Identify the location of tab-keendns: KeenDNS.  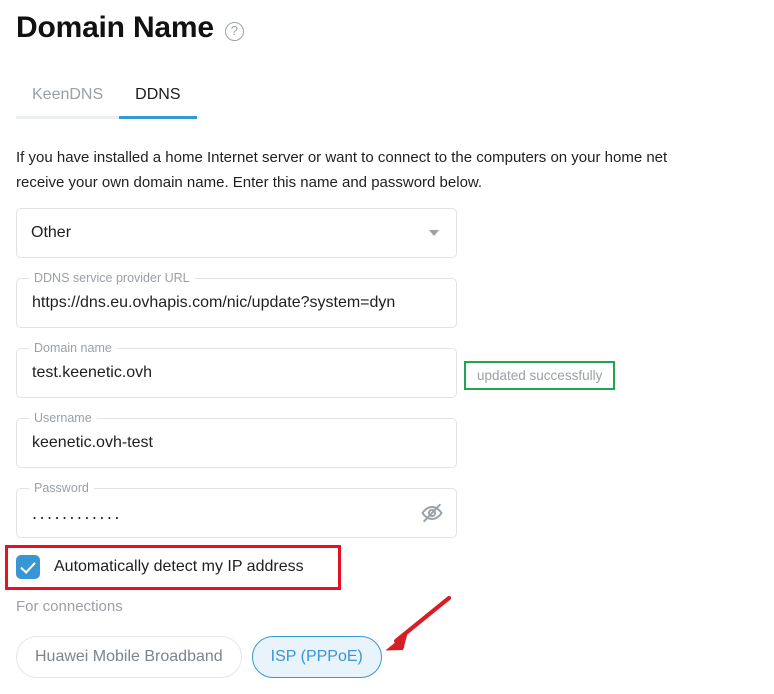
(68, 102).